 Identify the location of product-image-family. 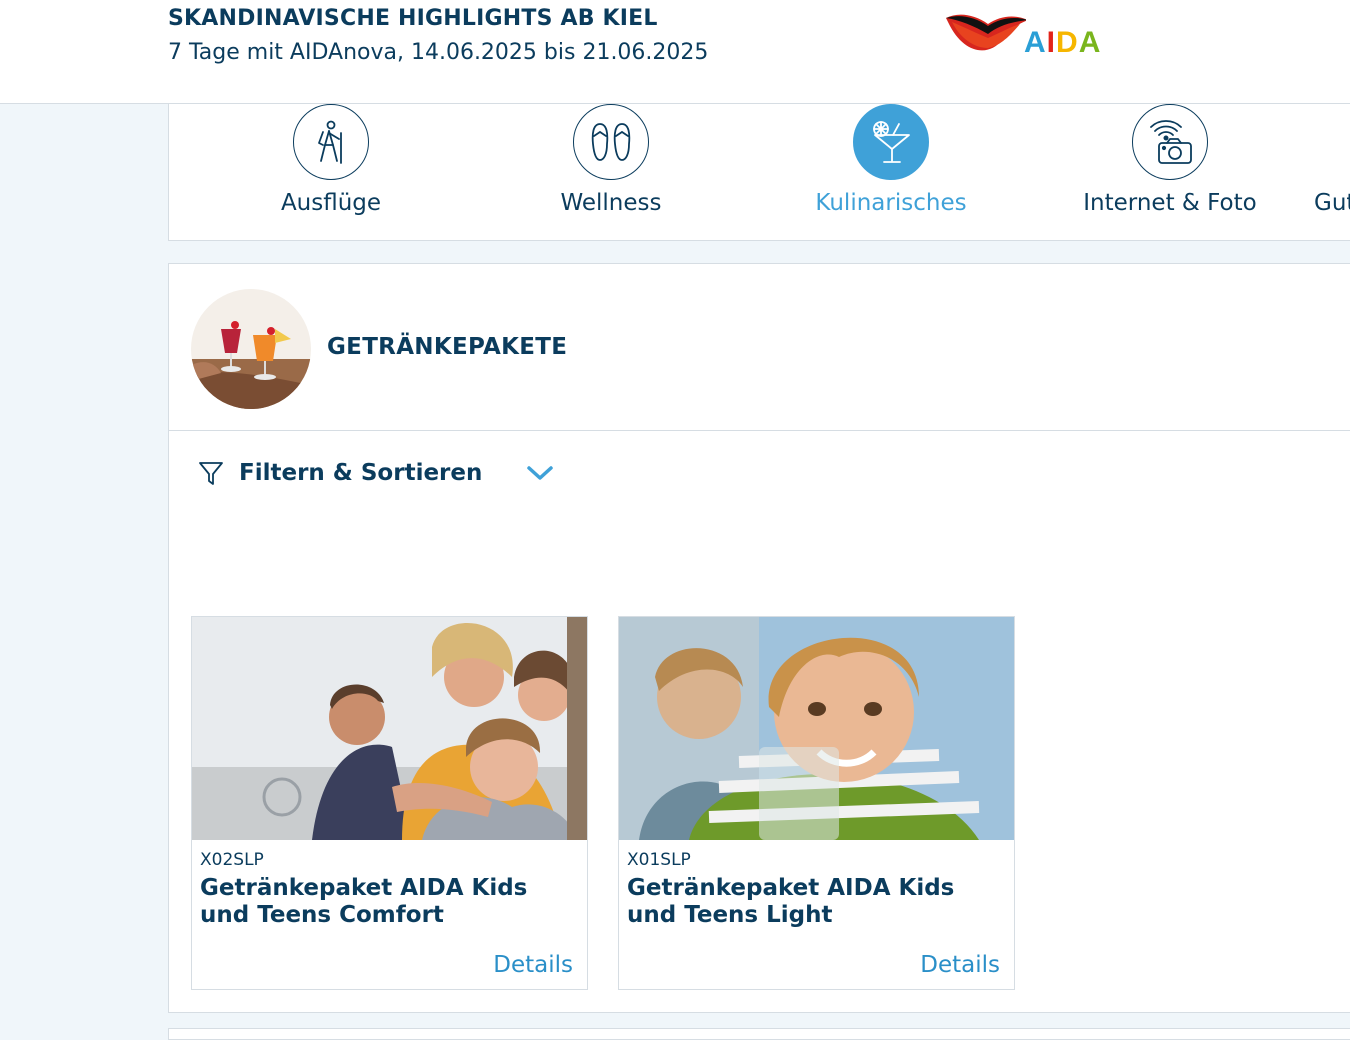
(389, 728).